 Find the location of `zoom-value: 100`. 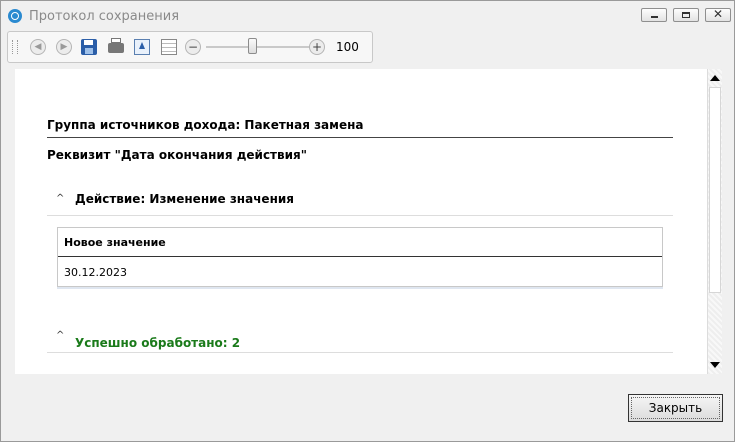

zoom-value: 100 is located at coordinates (347, 47).